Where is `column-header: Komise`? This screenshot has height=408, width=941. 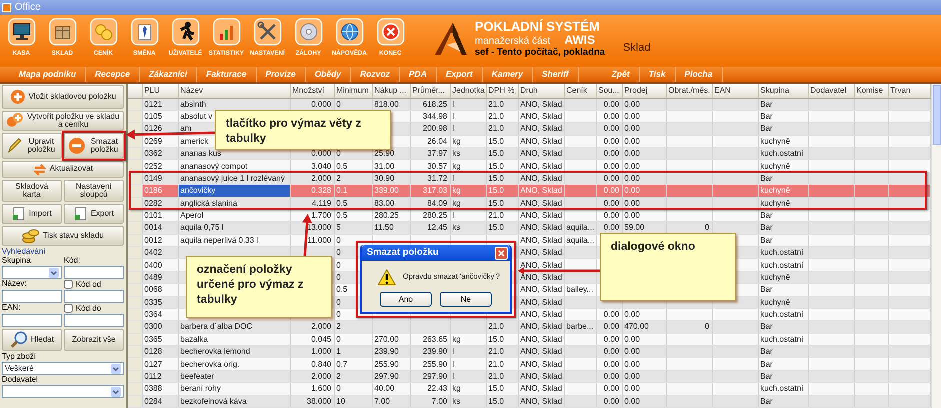
column-header: Komise is located at coordinates (871, 91).